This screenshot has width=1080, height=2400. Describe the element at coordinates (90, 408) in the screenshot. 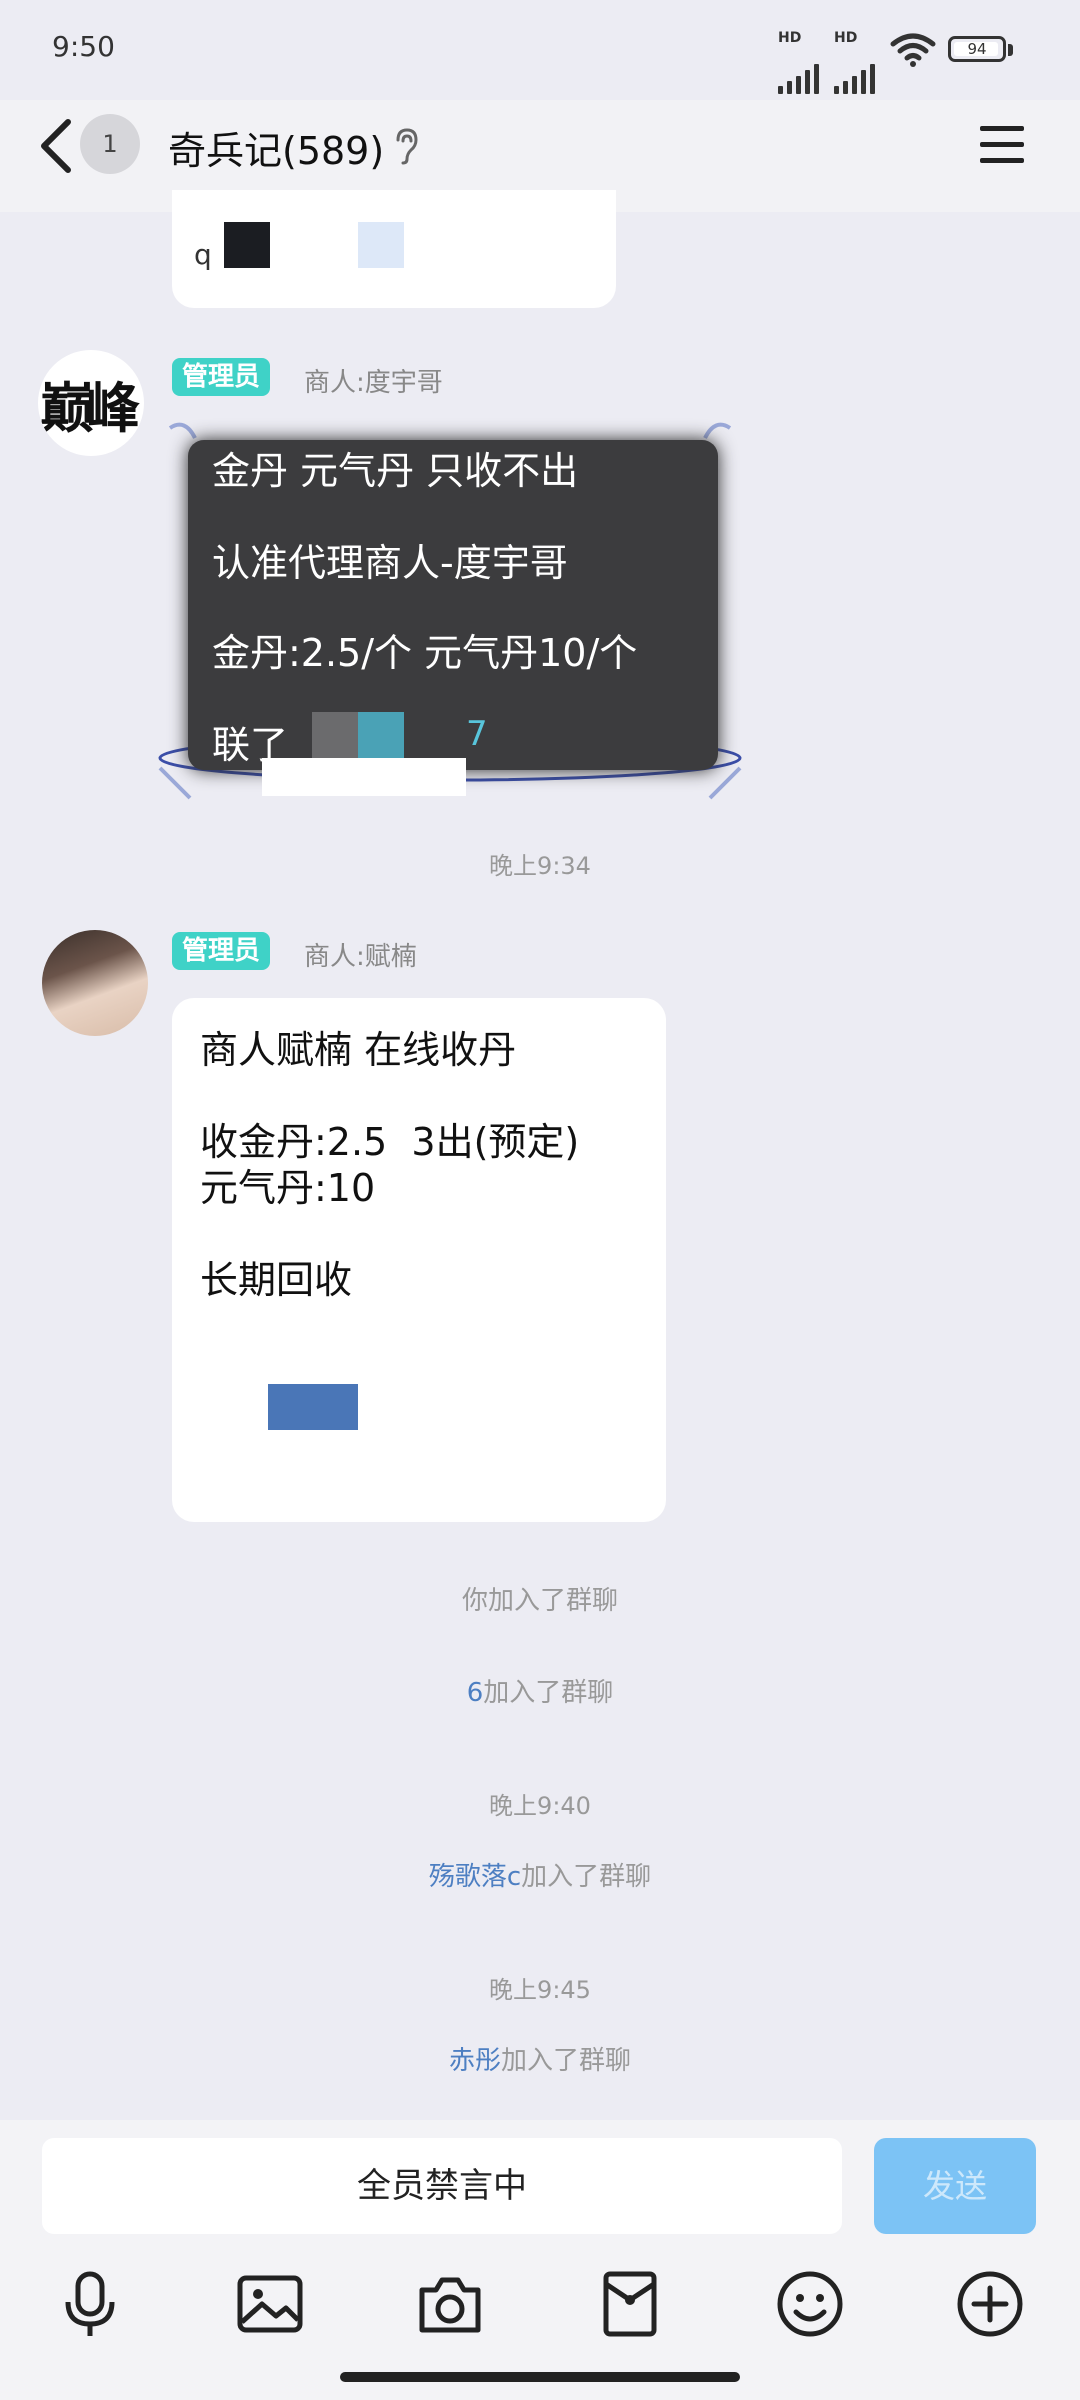

I see `avatar-text: 巅峰` at that location.